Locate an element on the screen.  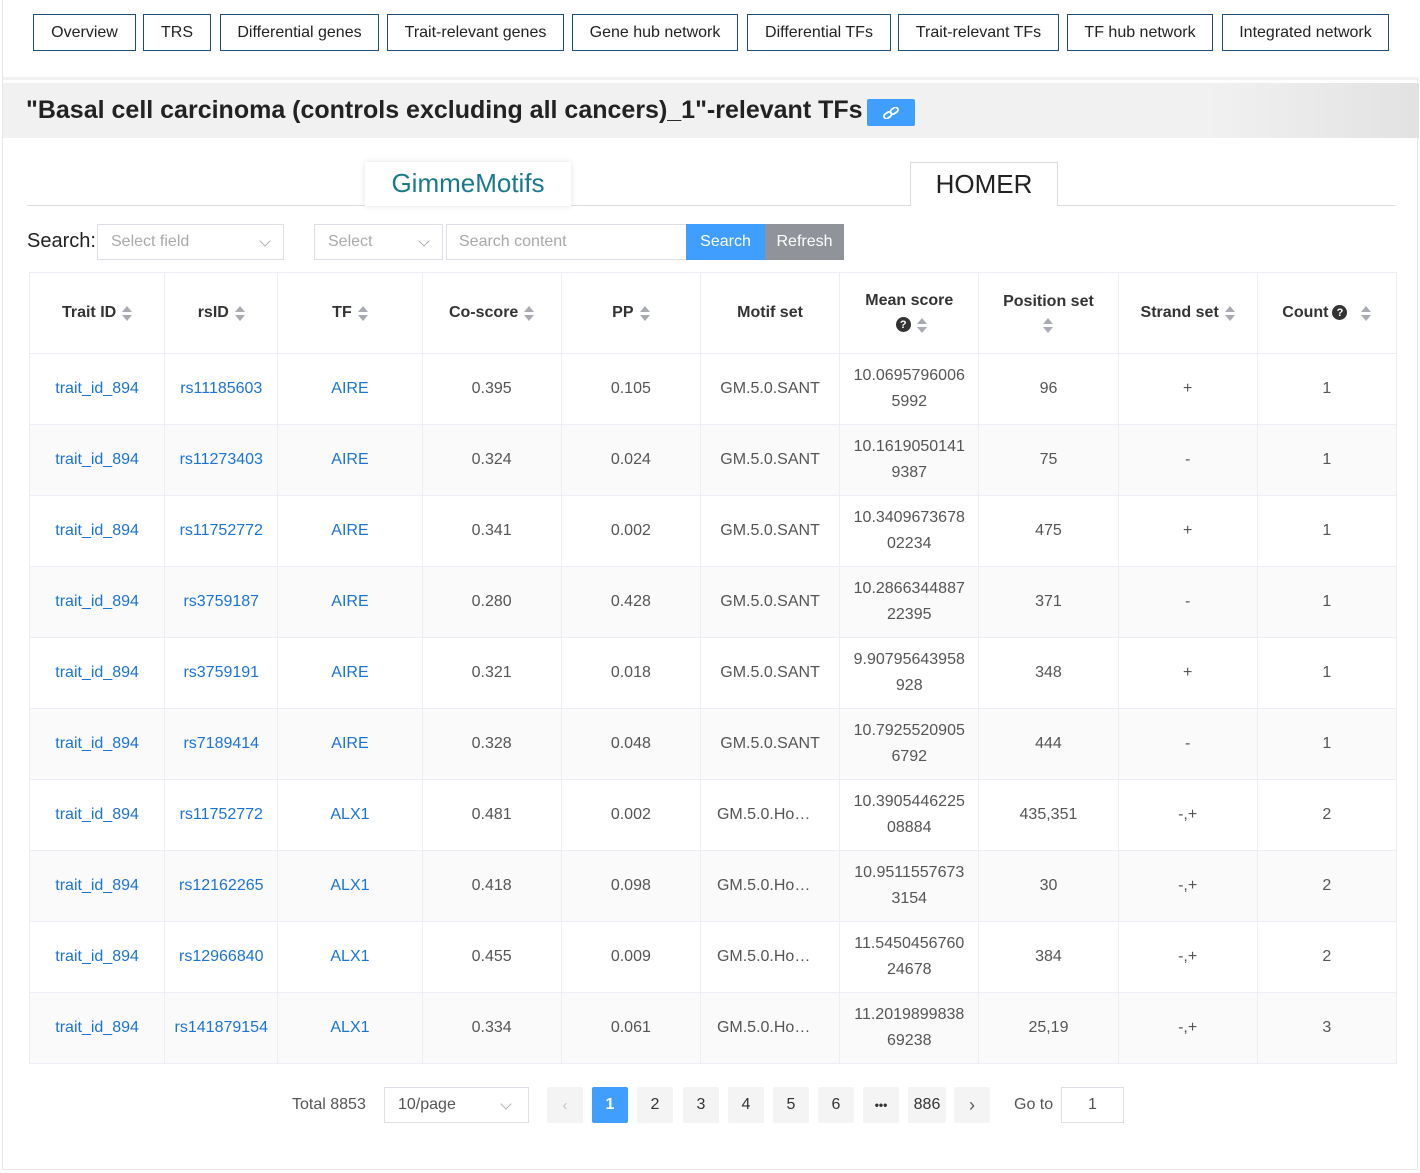
cell-rsid: rs12162265 is located at coordinates (221, 886).